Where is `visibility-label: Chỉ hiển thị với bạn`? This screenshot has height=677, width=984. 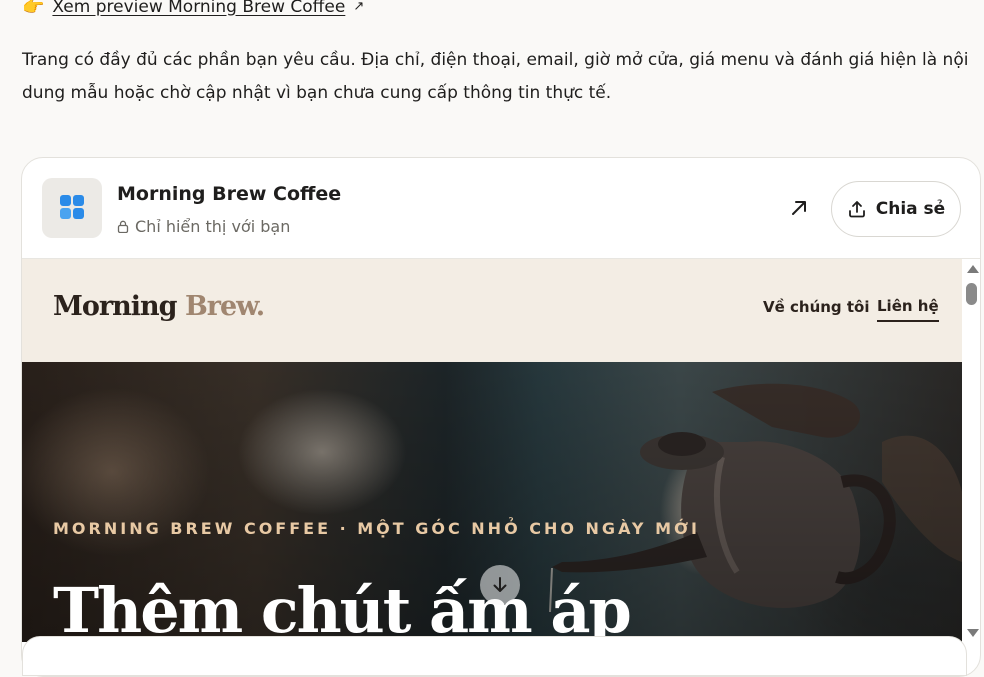 visibility-label: Chỉ hiển thị với bạn is located at coordinates (203, 226).